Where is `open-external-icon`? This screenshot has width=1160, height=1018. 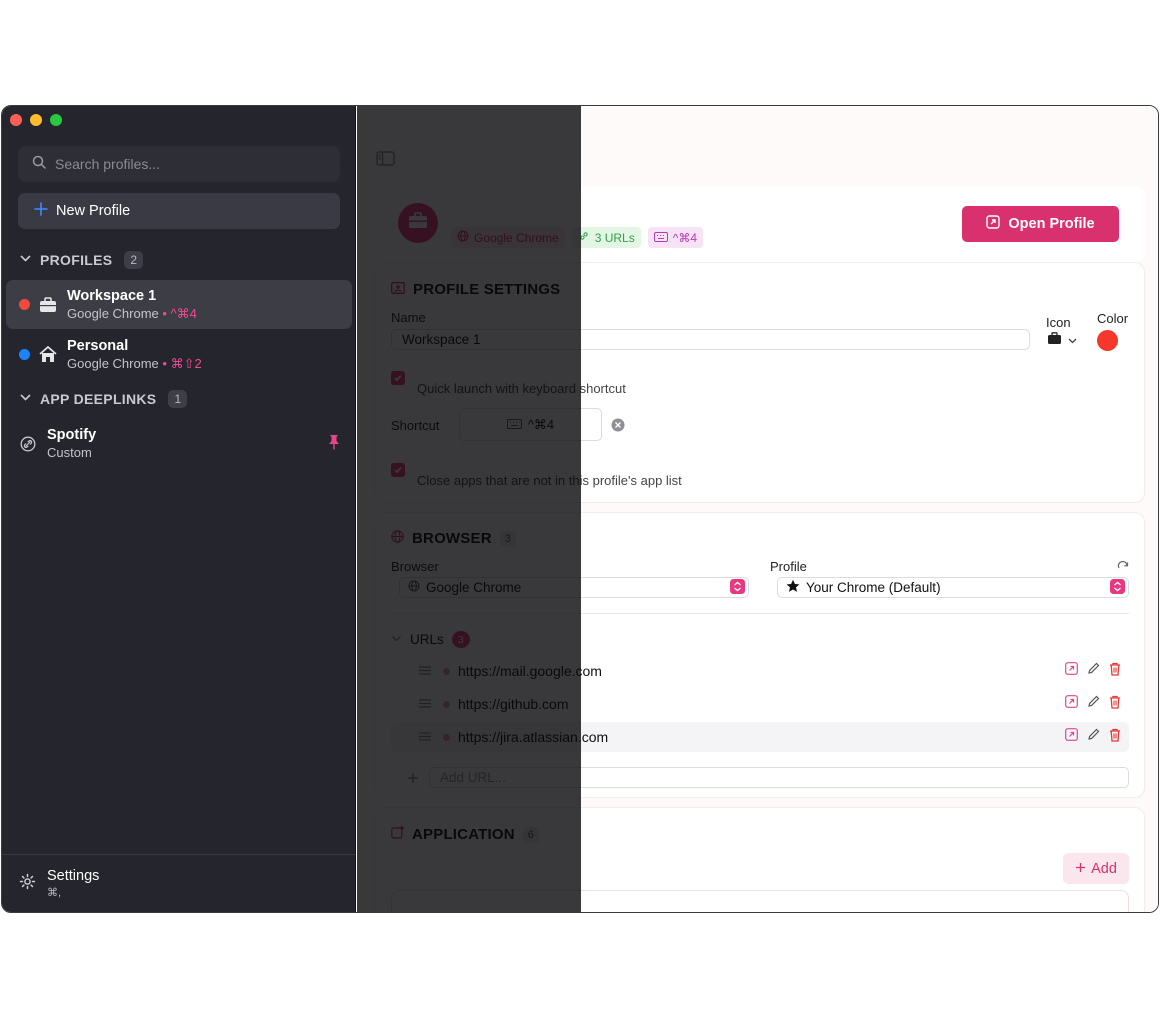
open-external-icon is located at coordinates (993, 224).